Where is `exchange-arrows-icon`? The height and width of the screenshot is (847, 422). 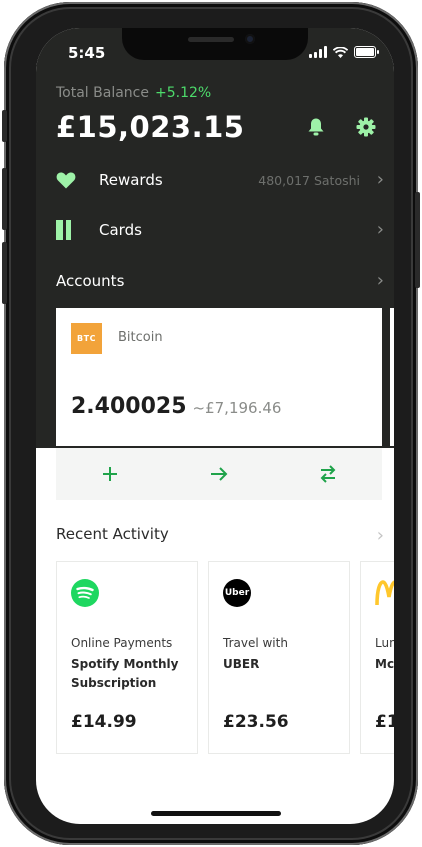
exchange-arrows-icon is located at coordinates (328, 474).